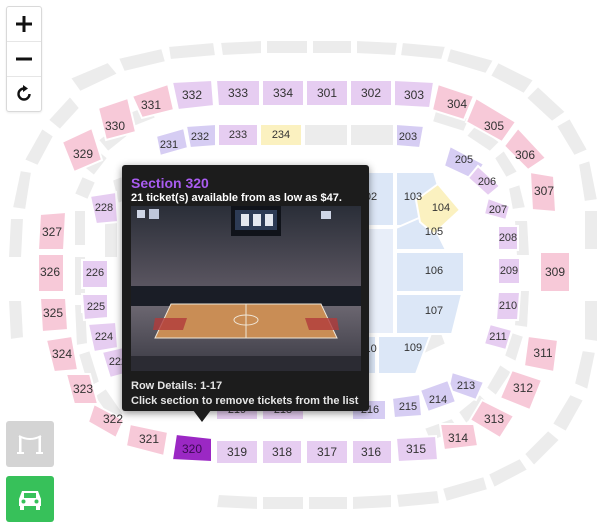  I want to click on label-213: 213, so click(466, 386).